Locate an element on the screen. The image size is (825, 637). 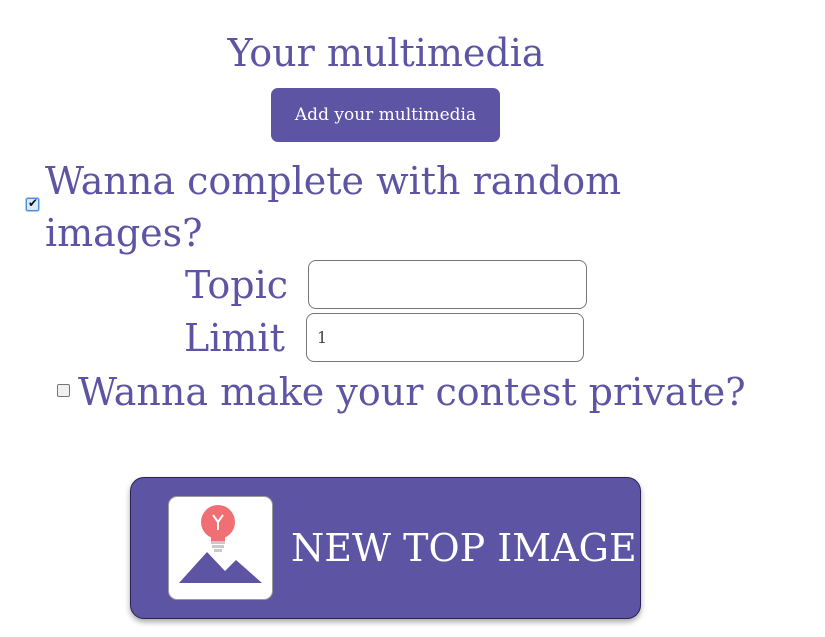
image-with-lightbulb-icon is located at coordinates (220, 548).